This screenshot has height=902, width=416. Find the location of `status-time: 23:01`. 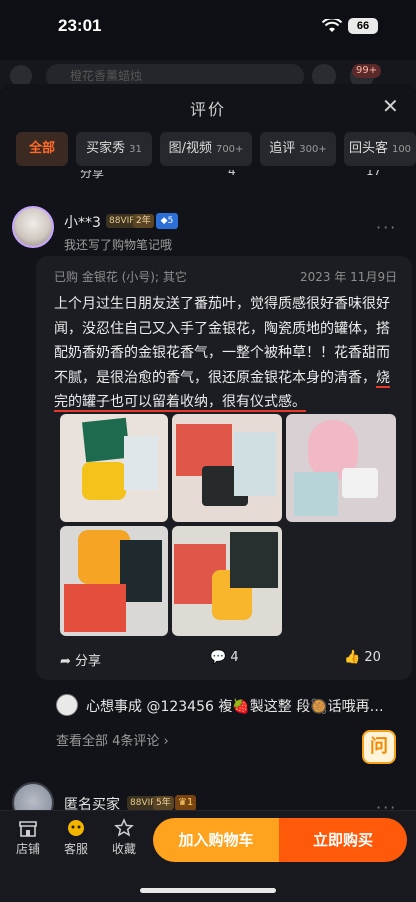

status-time: 23:01 is located at coordinates (80, 25).